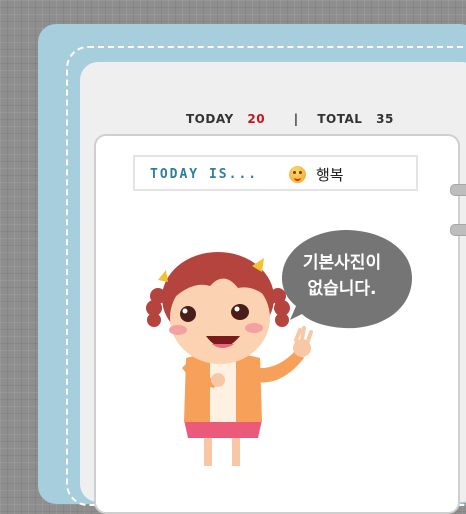 The image size is (466, 514). I want to click on no-photo-line-2: 없습니다., so click(342, 289).